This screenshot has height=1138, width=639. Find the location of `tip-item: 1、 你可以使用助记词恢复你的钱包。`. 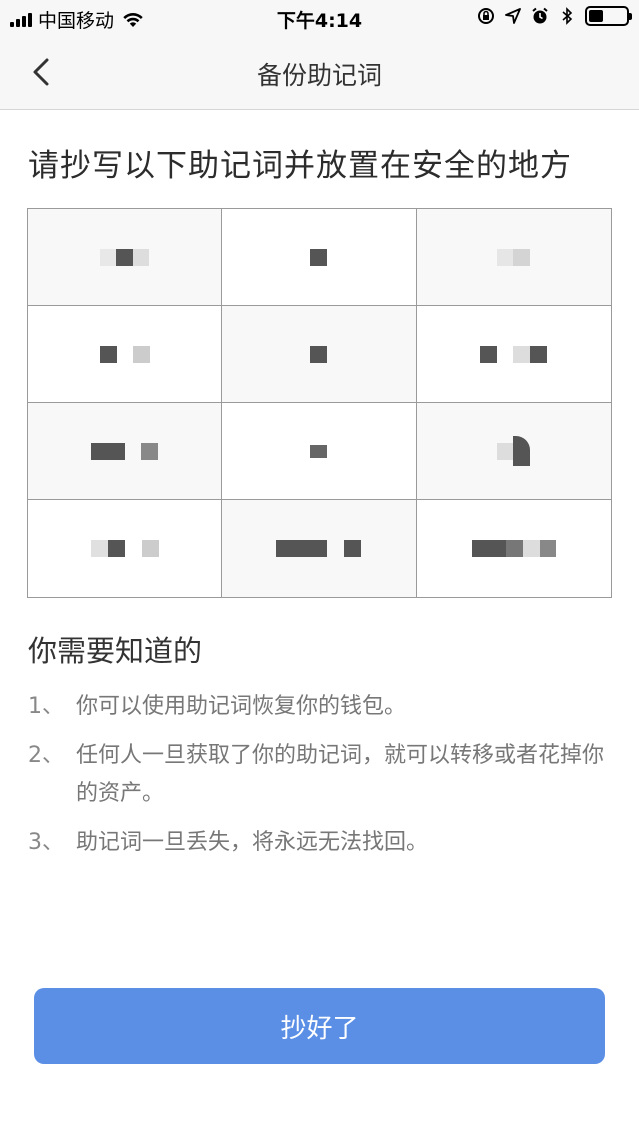

tip-item: 1、 你可以使用助记词恢复你的钱包。 is located at coordinates (323, 707).